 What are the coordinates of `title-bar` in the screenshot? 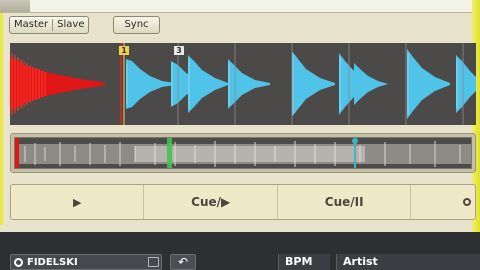 It's located at (240, 6).